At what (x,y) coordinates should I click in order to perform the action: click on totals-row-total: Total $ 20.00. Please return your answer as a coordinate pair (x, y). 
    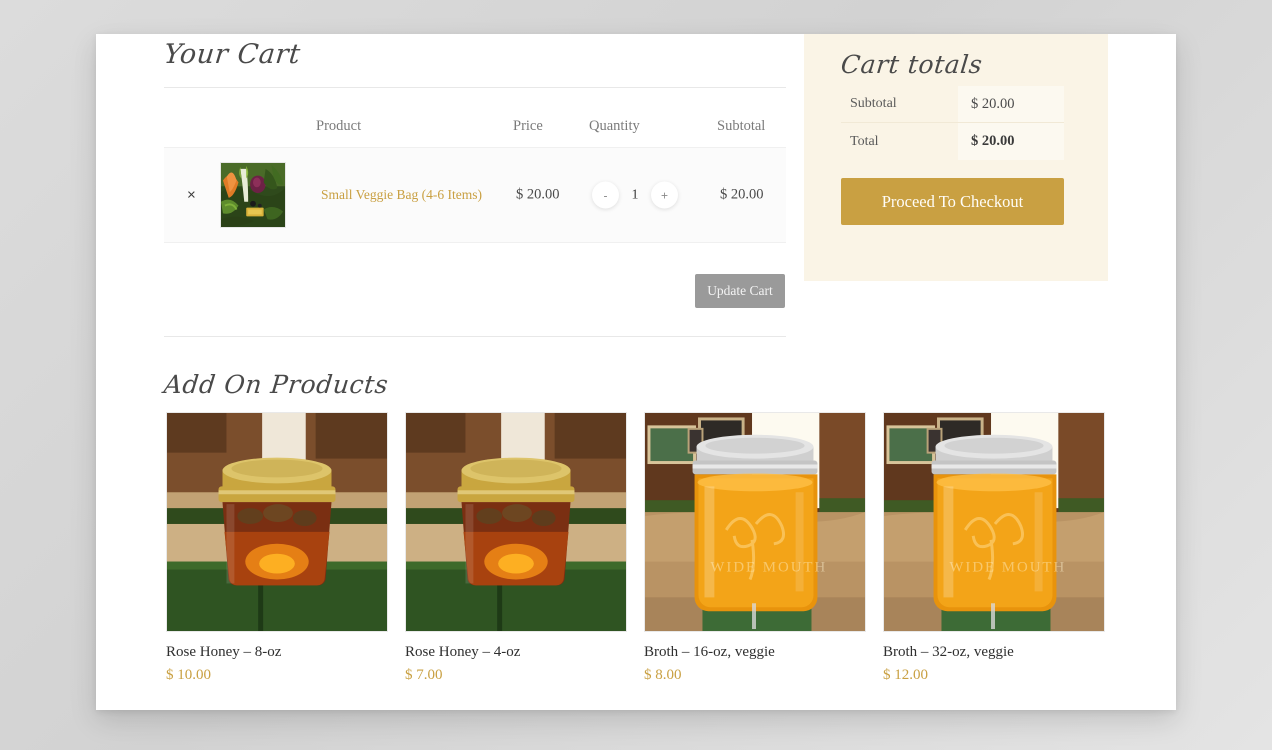
    Looking at the image, I should click on (952, 141).